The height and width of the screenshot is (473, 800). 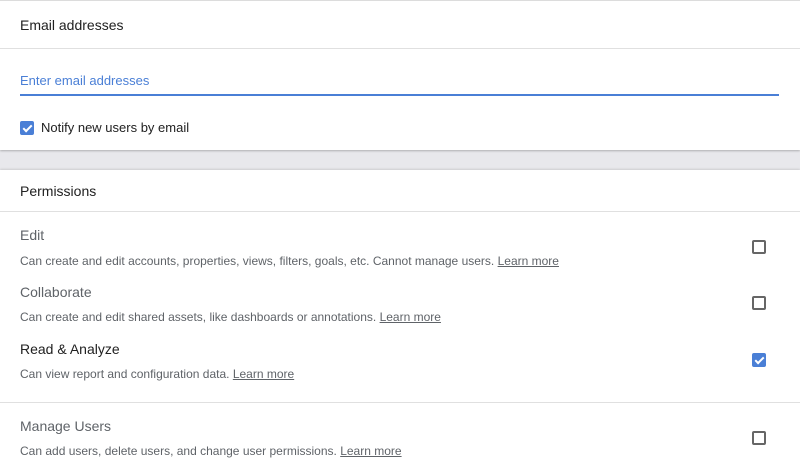 I want to click on permission-edit-title: Edit, so click(x=32, y=235).